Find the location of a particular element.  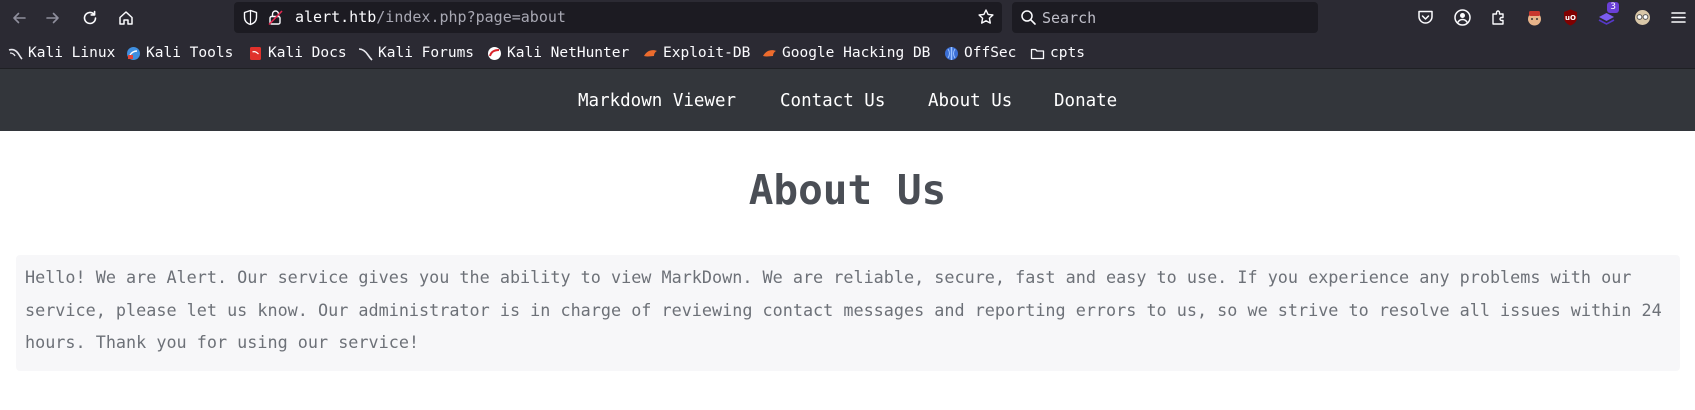

bookmark-folder-cpts: cpts is located at coordinates (1057, 53).